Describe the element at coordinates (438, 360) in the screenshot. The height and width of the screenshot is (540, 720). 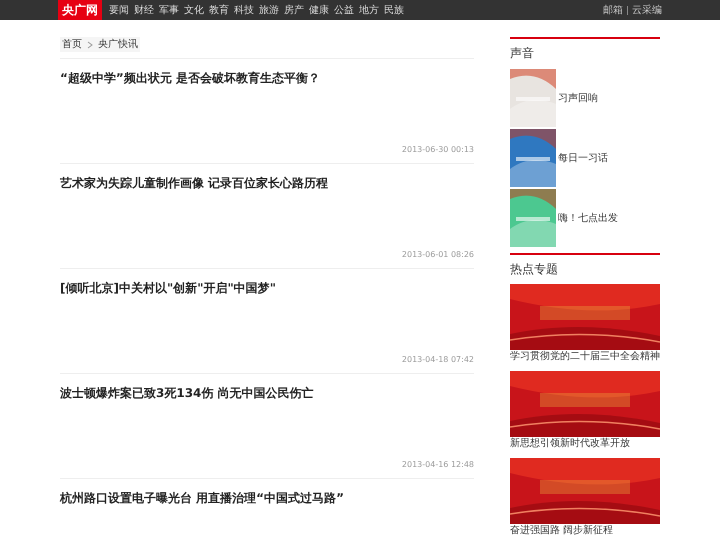
I see `article-date: 2013-04-18 07:42` at that location.